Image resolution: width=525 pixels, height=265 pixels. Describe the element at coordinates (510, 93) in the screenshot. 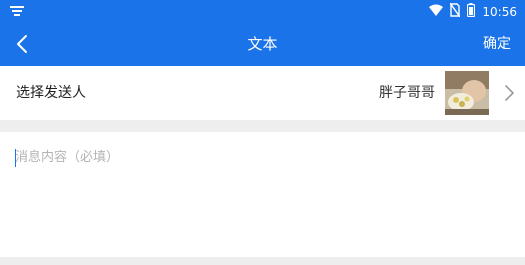

I see `chevron-right-icon` at that location.